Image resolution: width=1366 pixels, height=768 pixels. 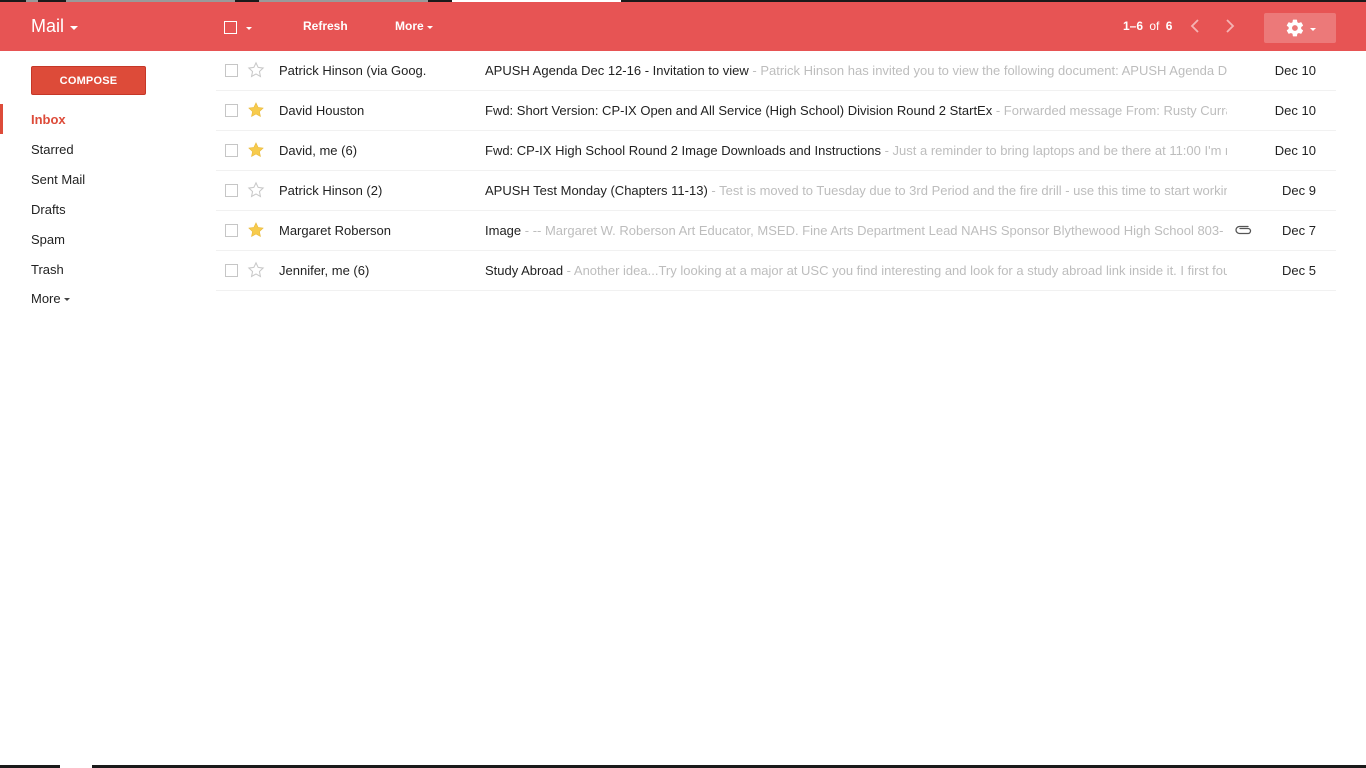 I want to click on message-subject: Study Abroad, so click(x=524, y=270).